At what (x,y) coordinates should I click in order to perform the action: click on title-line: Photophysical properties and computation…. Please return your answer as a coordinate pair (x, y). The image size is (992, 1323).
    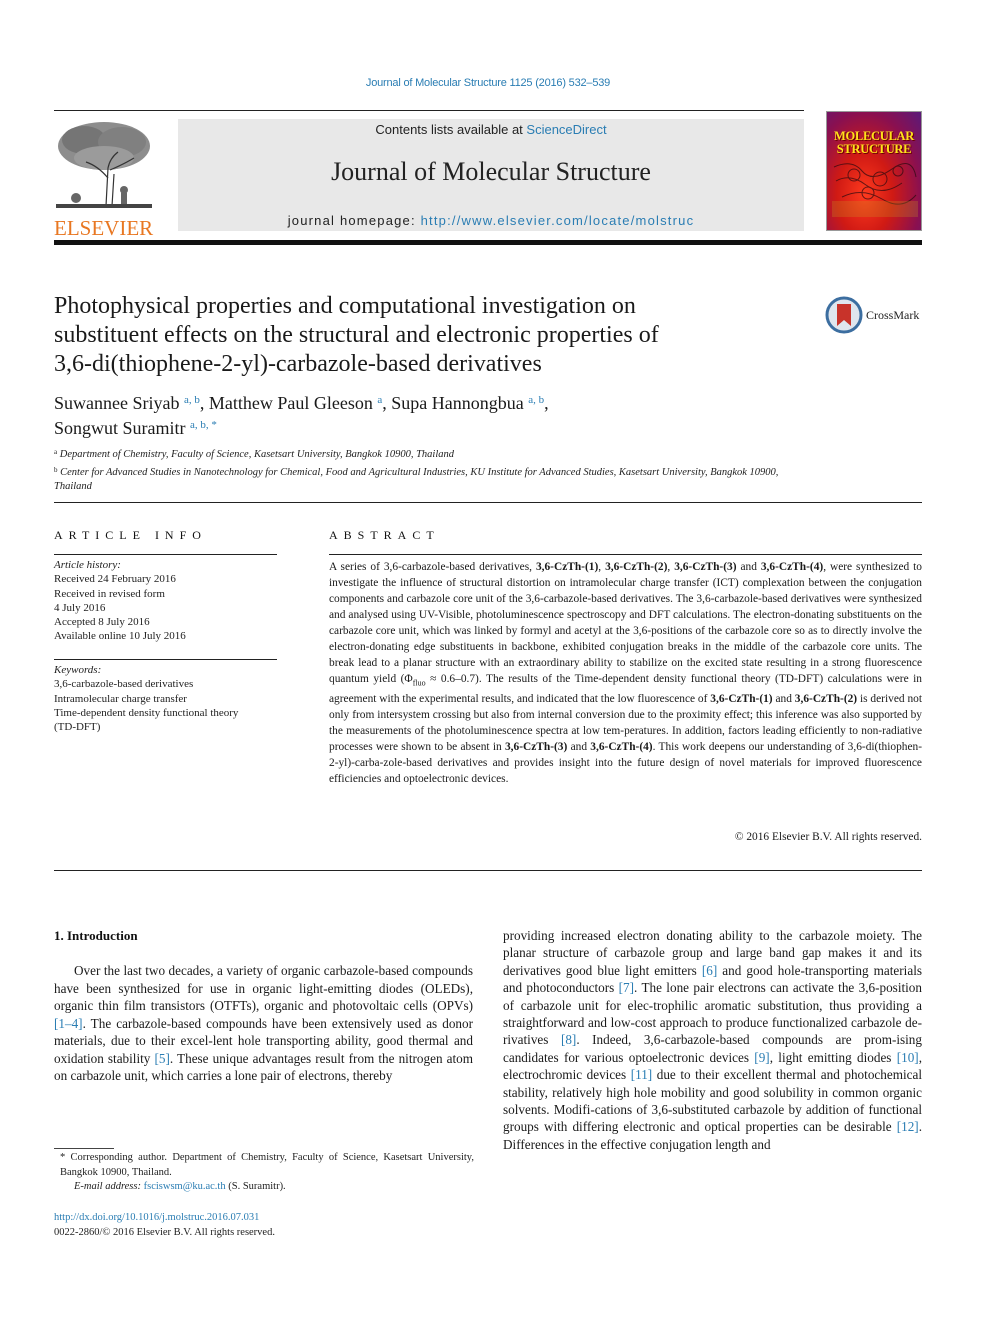
    Looking at the image, I should click on (345, 306).